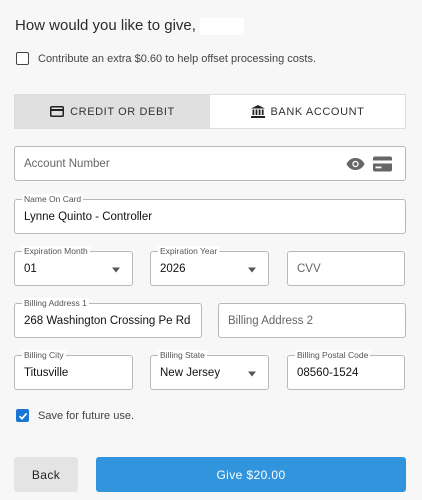 The image size is (422, 500). I want to click on payment-method-tabs: Credit or Debit Bank Account, so click(210, 111).